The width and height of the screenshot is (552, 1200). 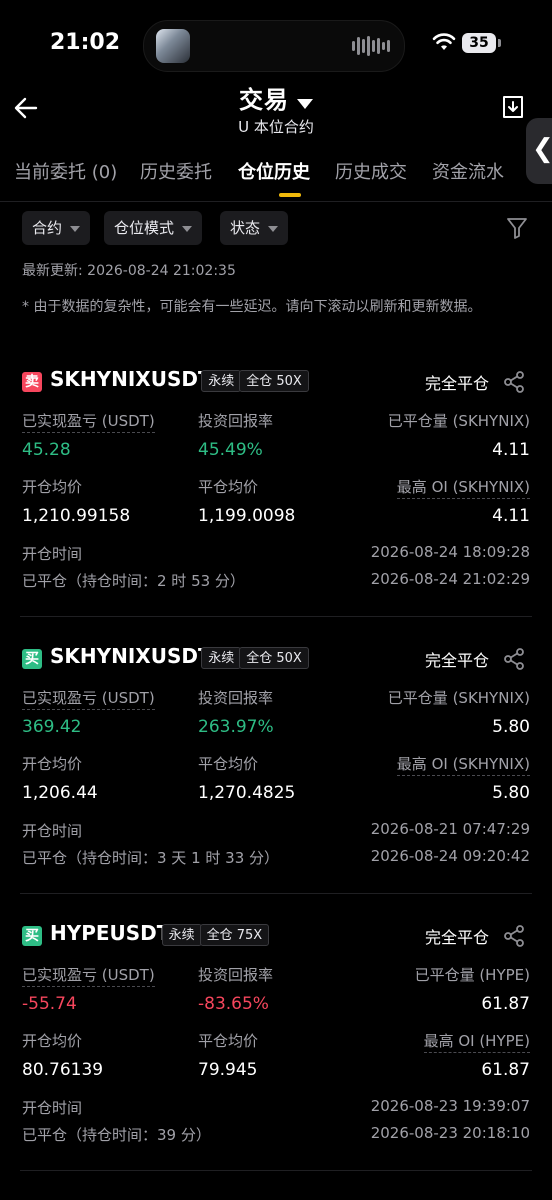 I want to click on max-oi-value: 61.87, so click(x=505, y=1070).